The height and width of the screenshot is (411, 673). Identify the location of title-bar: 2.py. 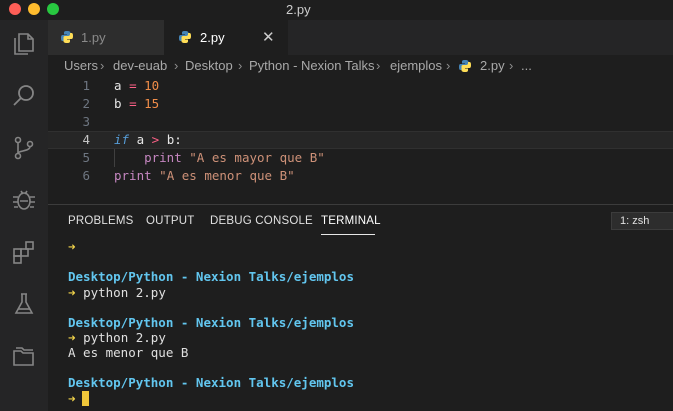
(336, 10).